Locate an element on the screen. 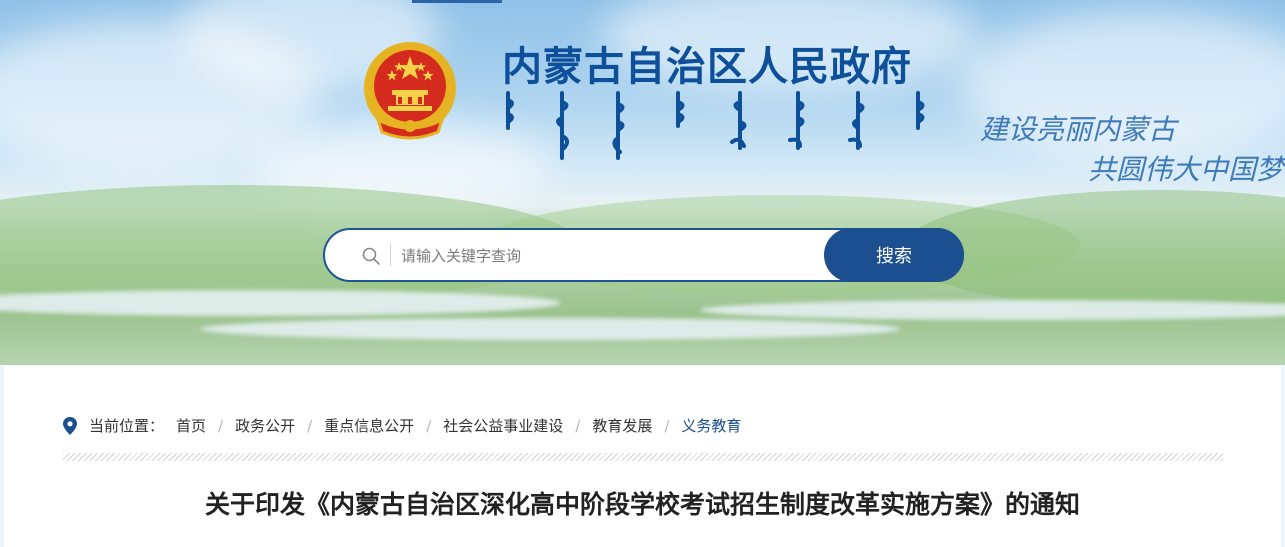 This screenshot has width=1285, height=547. search-separator is located at coordinates (390, 255).